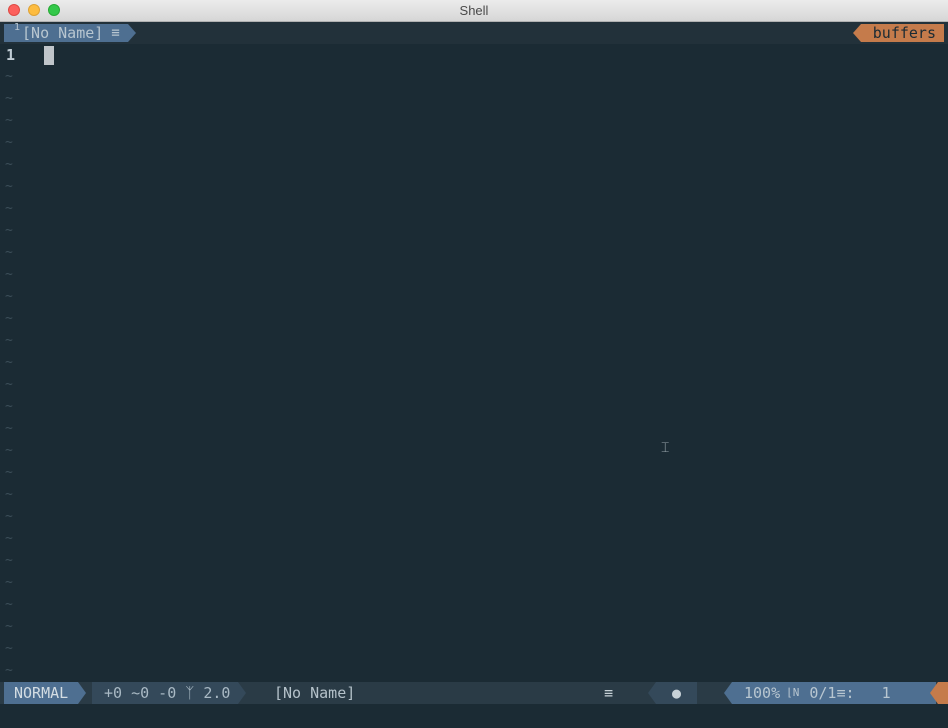  Describe the element at coordinates (315, 693) in the screenshot. I see `status-filename: [No Name]` at that location.